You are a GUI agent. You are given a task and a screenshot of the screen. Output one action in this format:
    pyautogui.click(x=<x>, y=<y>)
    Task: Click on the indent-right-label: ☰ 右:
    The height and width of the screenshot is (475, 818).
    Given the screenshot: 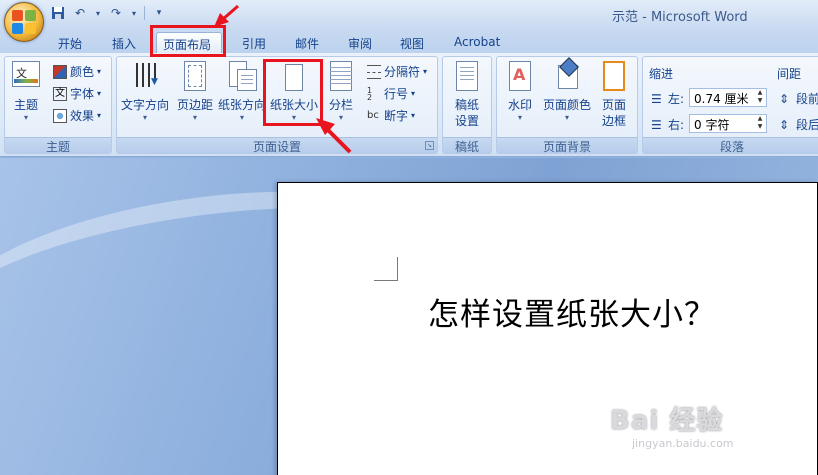 What is the action you would take?
    pyautogui.click(x=668, y=125)
    